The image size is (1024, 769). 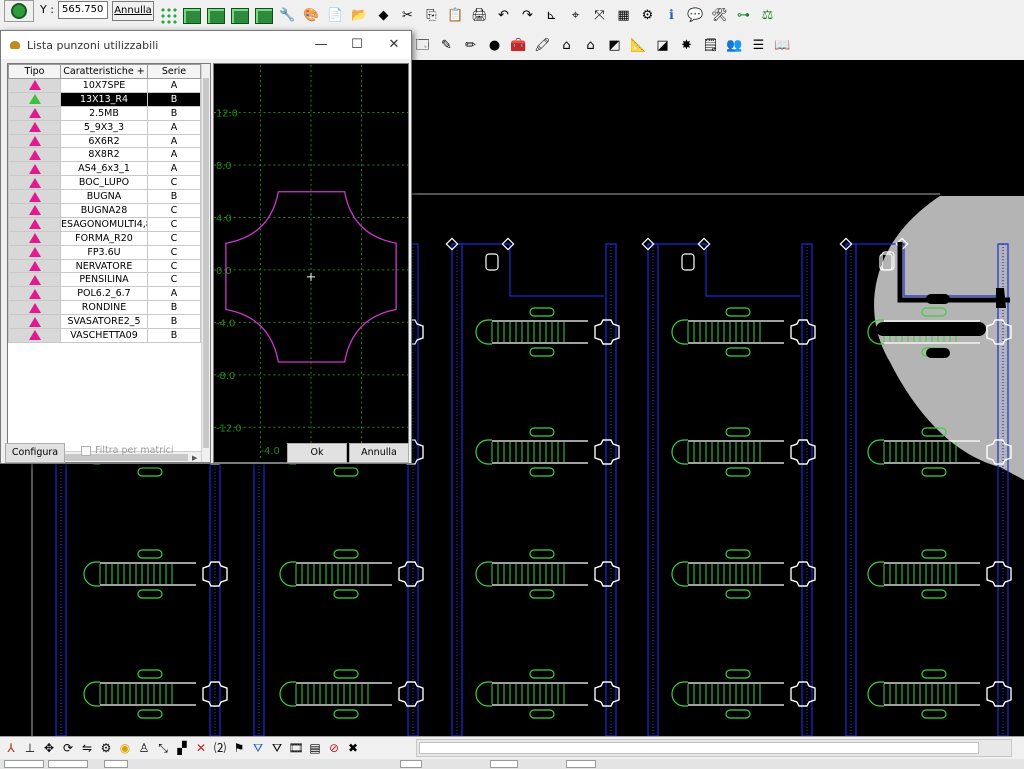 I want to click on table-row: ESAGONOMULTI4,8 C, so click(x=104, y=224).